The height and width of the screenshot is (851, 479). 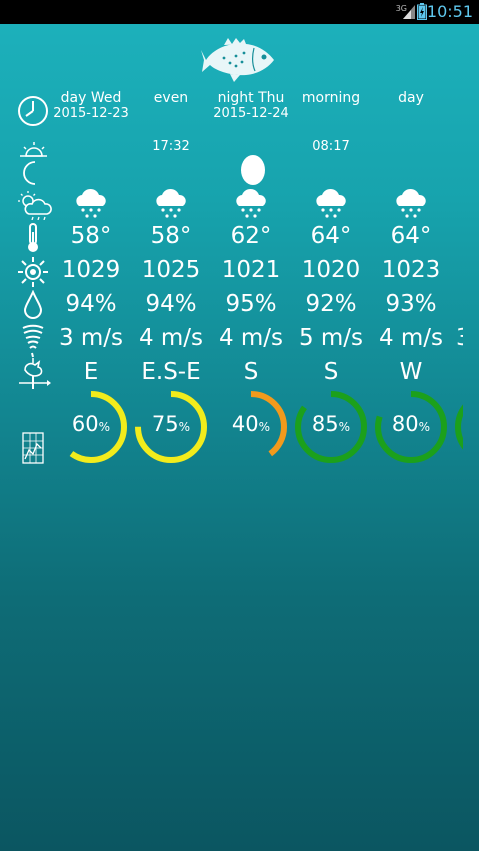 What do you see at coordinates (91, 338) in the screenshot?
I see `wind-speed-value: 3 m/s` at bounding box center [91, 338].